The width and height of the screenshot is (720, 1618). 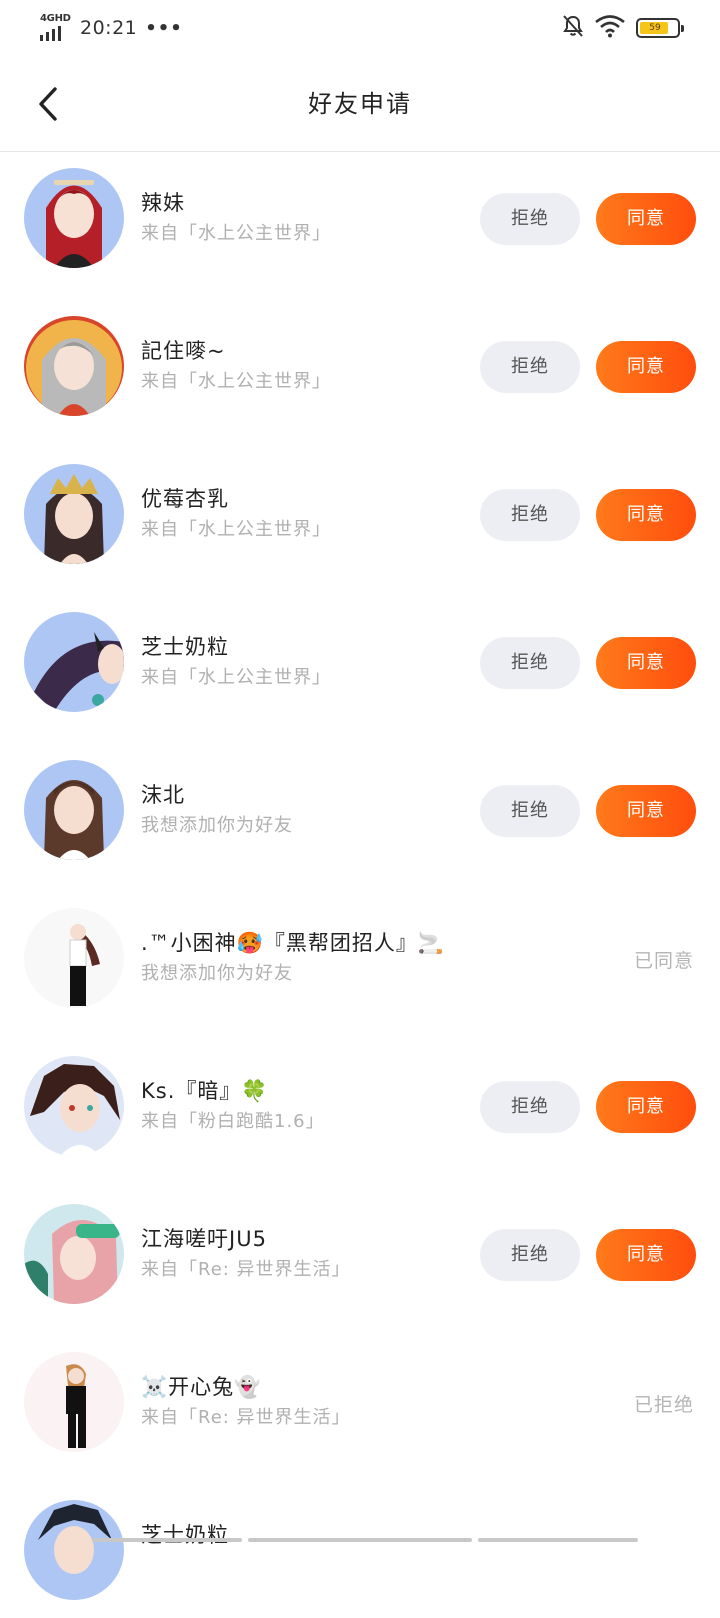 I want to click on bottom-scroll-indicator, so click(x=360, y=1541).